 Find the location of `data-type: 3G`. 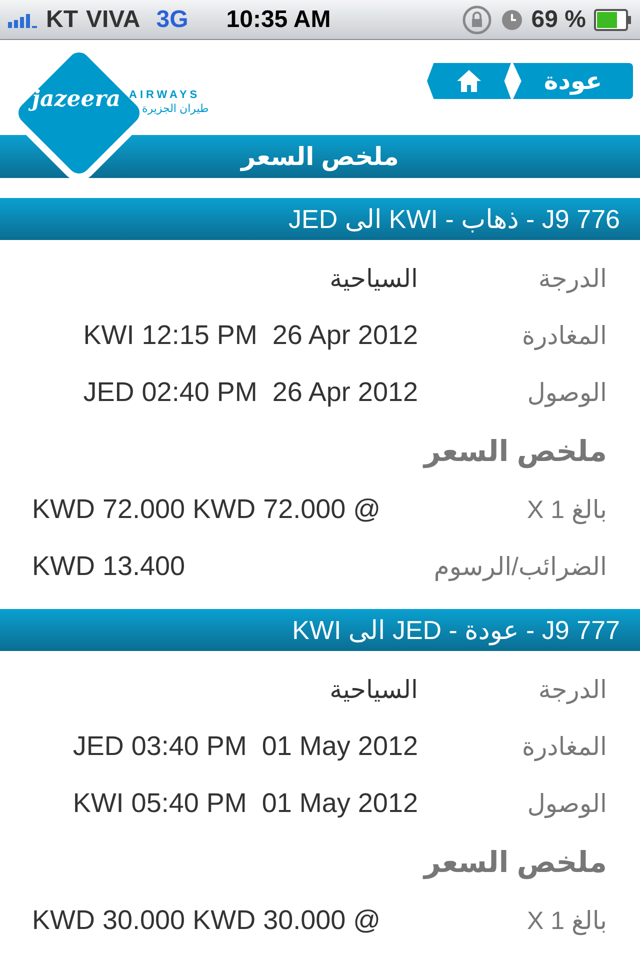

data-type: 3G is located at coordinates (172, 20).